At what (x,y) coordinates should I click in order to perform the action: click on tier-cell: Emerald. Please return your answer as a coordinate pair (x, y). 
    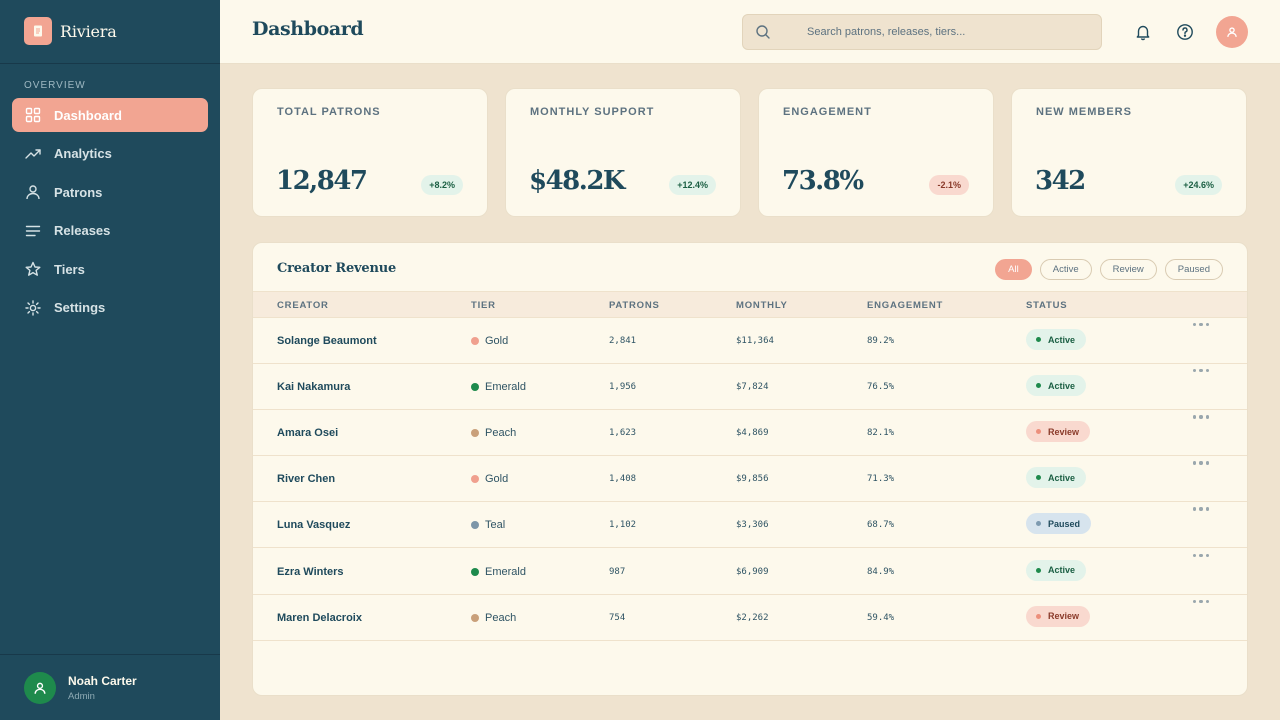
    Looking at the image, I should click on (498, 572).